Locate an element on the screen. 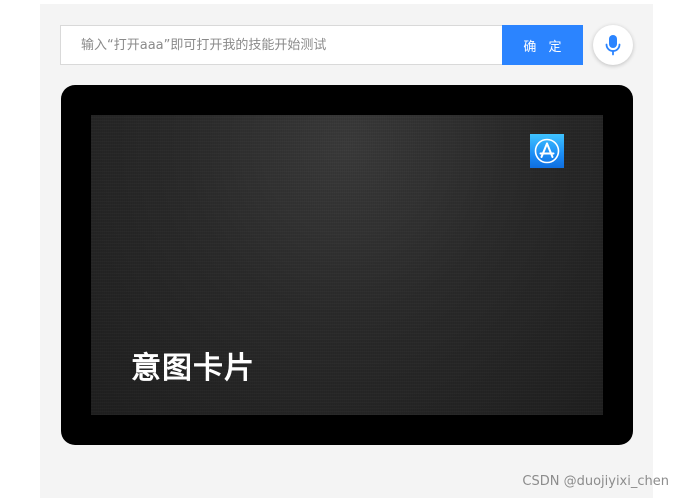  voice-input-button is located at coordinates (613, 45).